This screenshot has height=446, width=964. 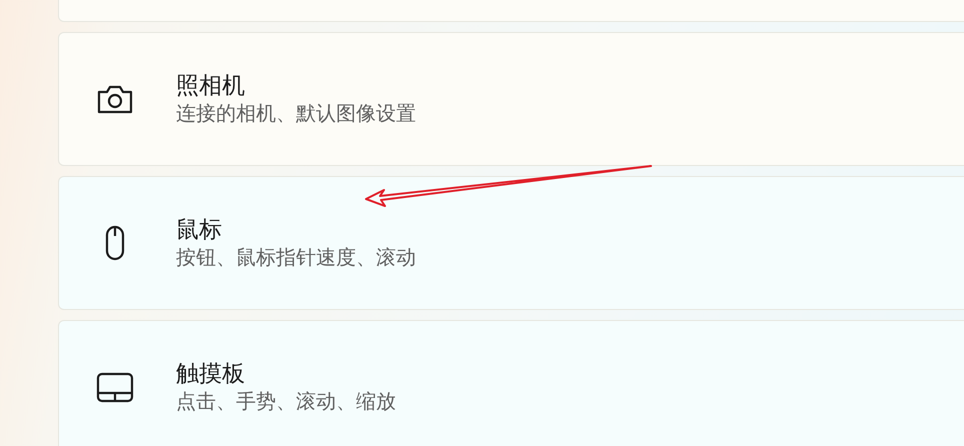 What do you see at coordinates (199, 230) in the screenshot?
I see `setting-title: 鼠标` at bounding box center [199, 230].